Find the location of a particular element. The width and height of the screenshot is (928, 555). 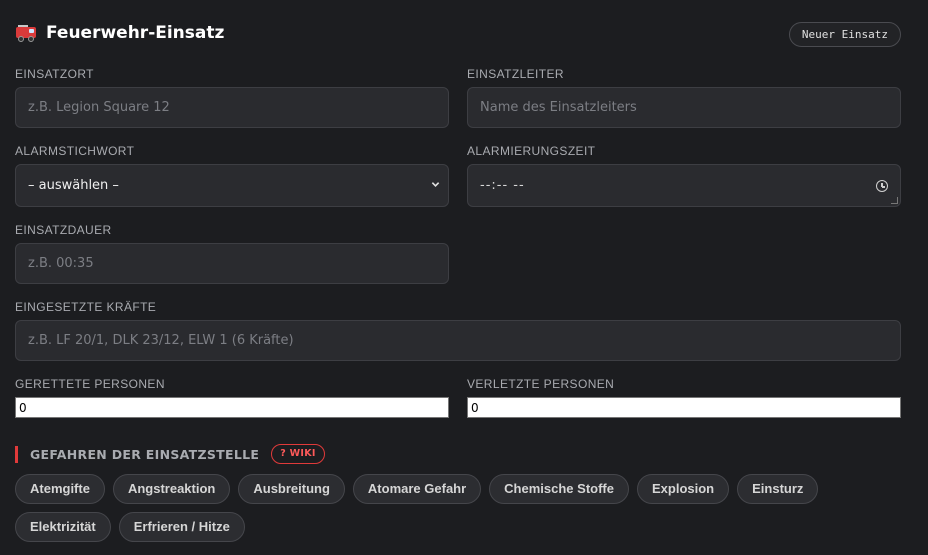

kraefte-input is located at coordinates (458, 340).